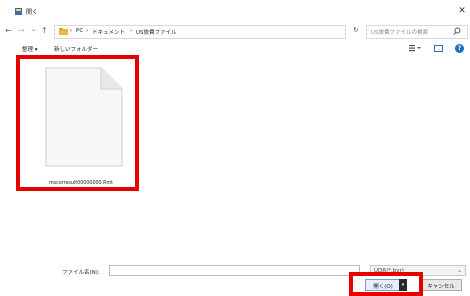  What do you see at coordinates (386, 284) in the screenshot?
I see `highlight-frame-open-button` at bounding box center [386, 284].